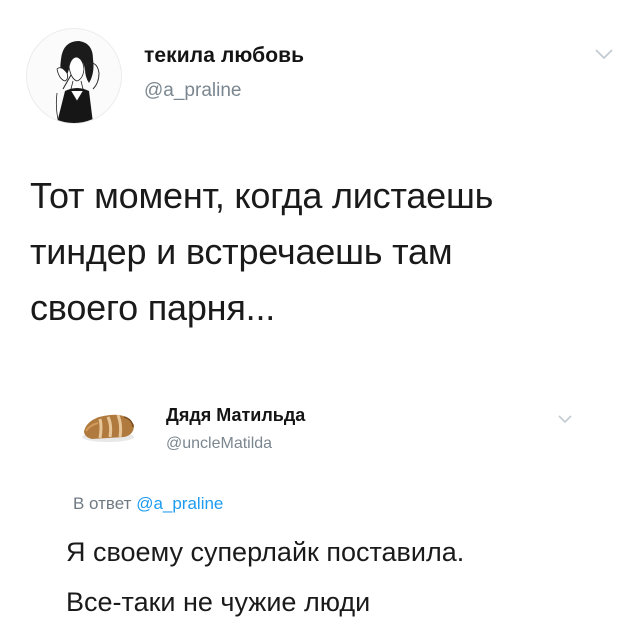 The width and height of the screenshot is (640, 627). I want to click on woman-sketch-avatar-icon, so click(77, 82).